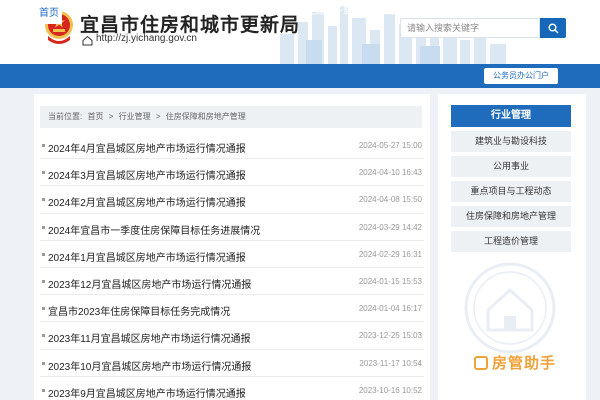 Image resolution: width=600 pixels, height=400 pixels. I want to click on article-date: 2024-04-10 16:43, so click(390, 173).